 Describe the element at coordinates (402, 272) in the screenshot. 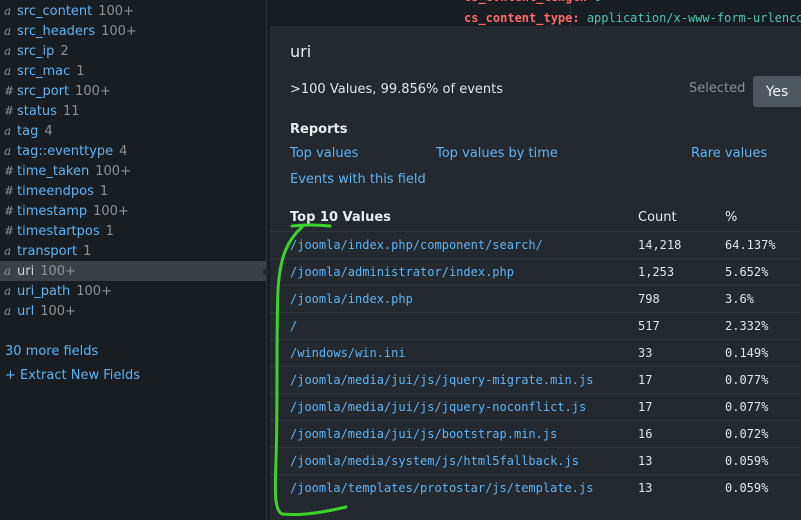

I see `value-link: /joomla/administrator/index.php` at that location.